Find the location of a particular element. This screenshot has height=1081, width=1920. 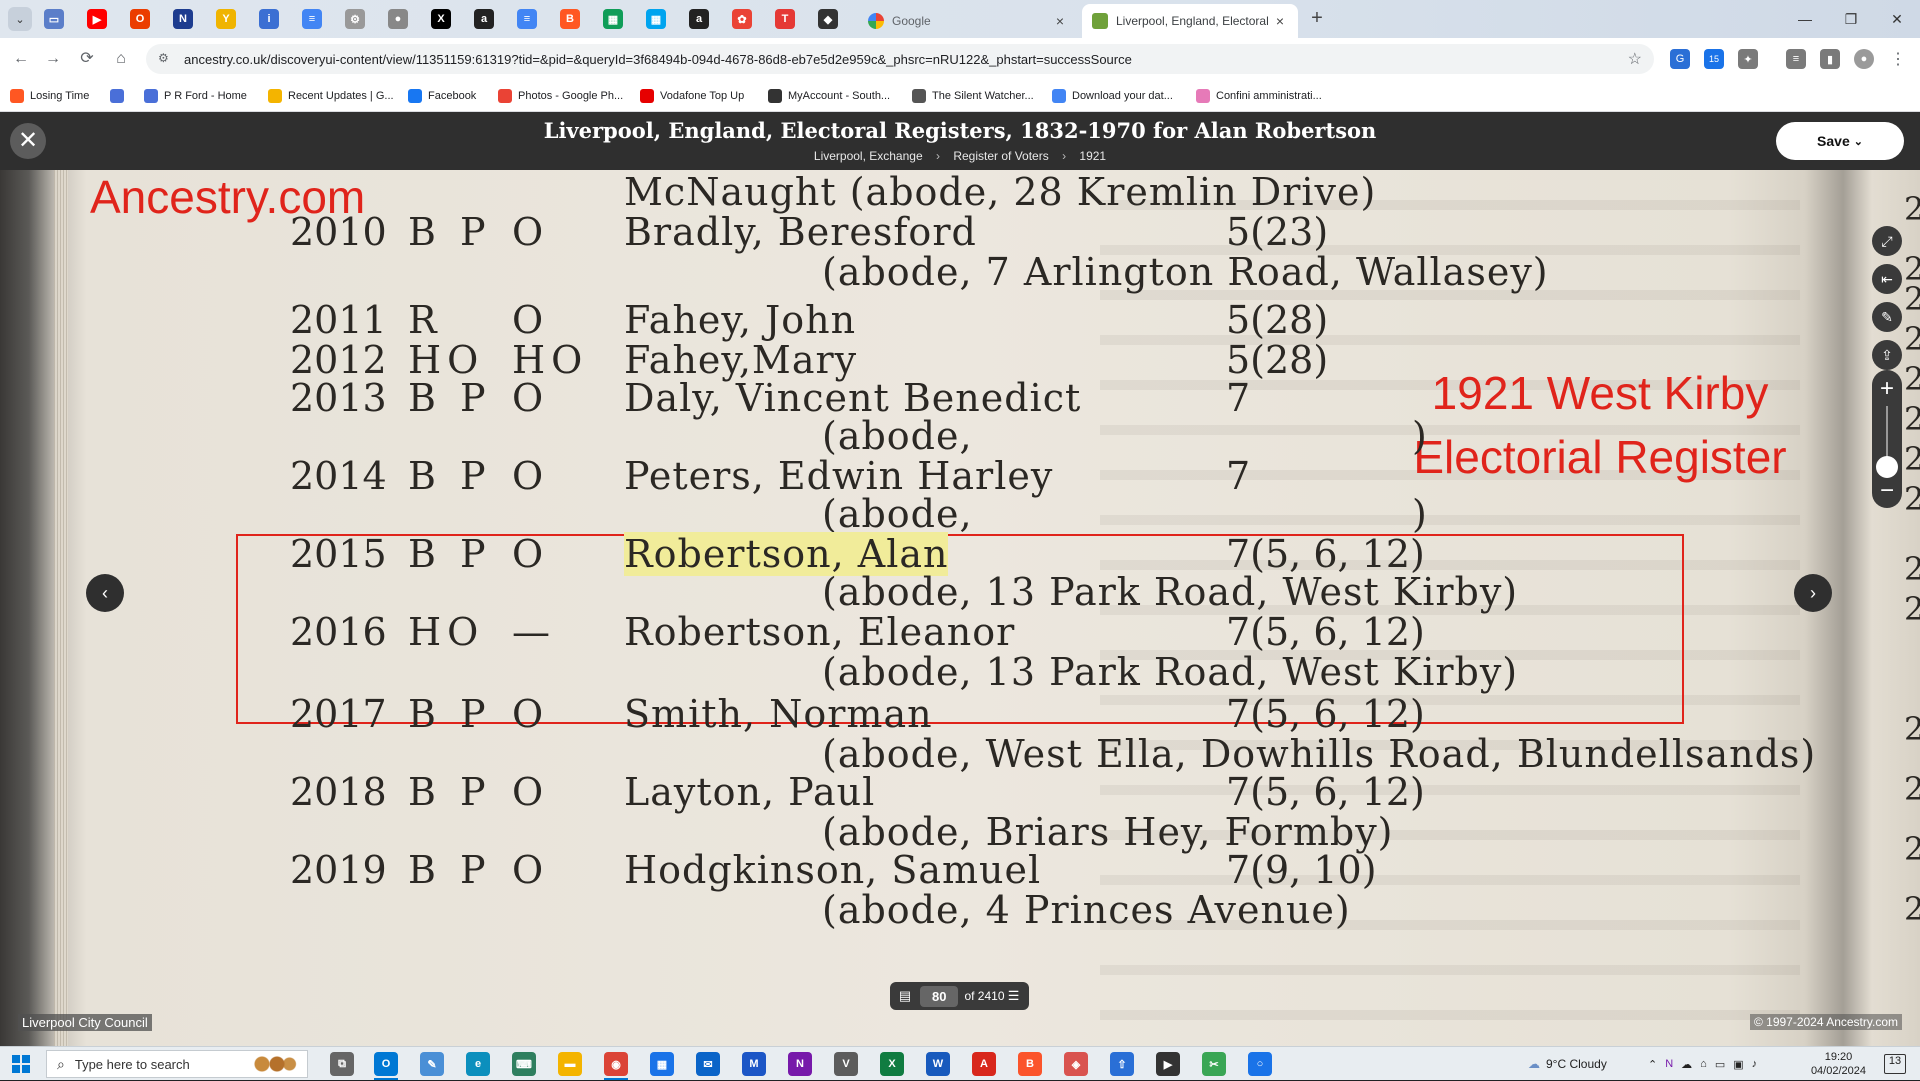

malwarebytes-icon: M is located at coordinates (754, 1064).